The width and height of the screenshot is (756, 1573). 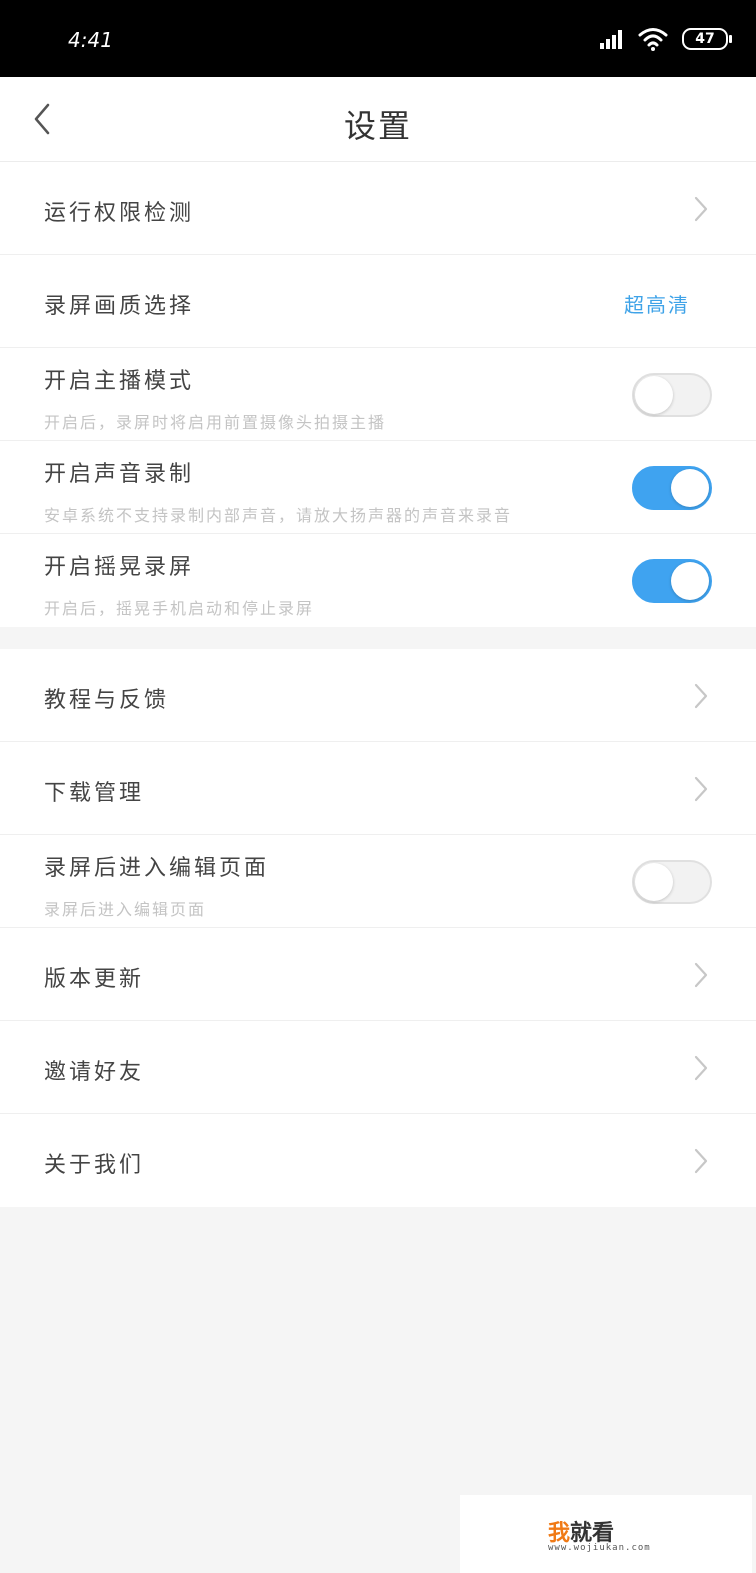 What do you see at coordinates (119, 306) in the screenshot?
I see `row-title: 录屏画质选择` at bounding box center [119, 306].